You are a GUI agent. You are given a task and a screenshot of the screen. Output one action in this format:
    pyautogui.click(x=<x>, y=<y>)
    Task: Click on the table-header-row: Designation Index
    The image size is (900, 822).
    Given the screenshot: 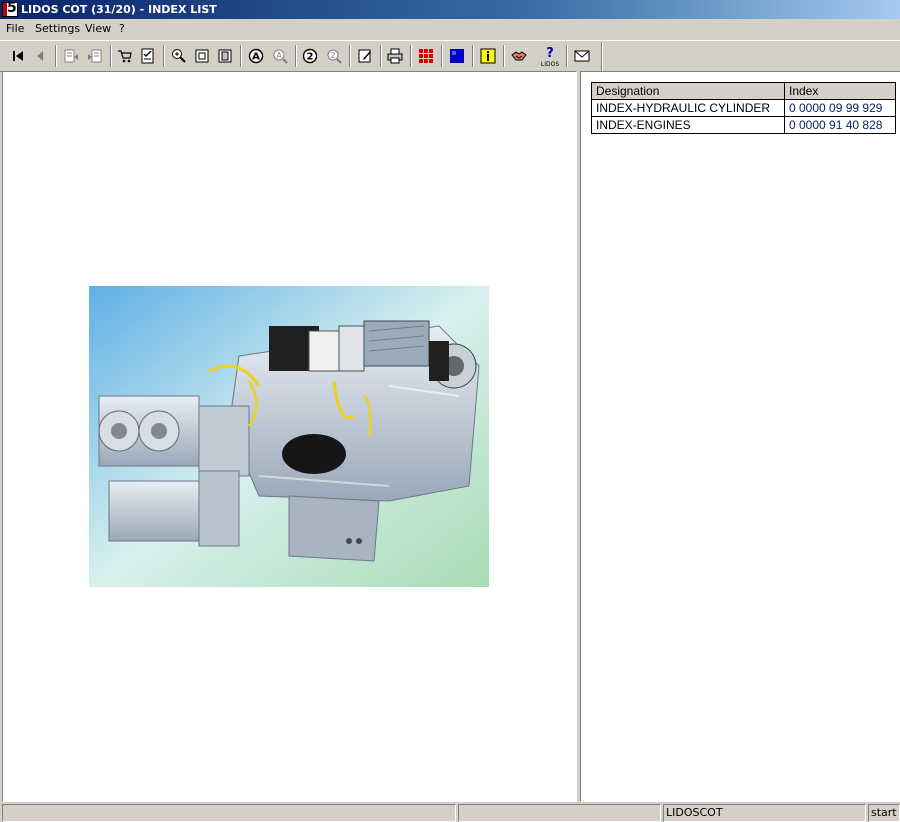 What is the action you would take?
    pyautogui.click(x=743, y=91)
    